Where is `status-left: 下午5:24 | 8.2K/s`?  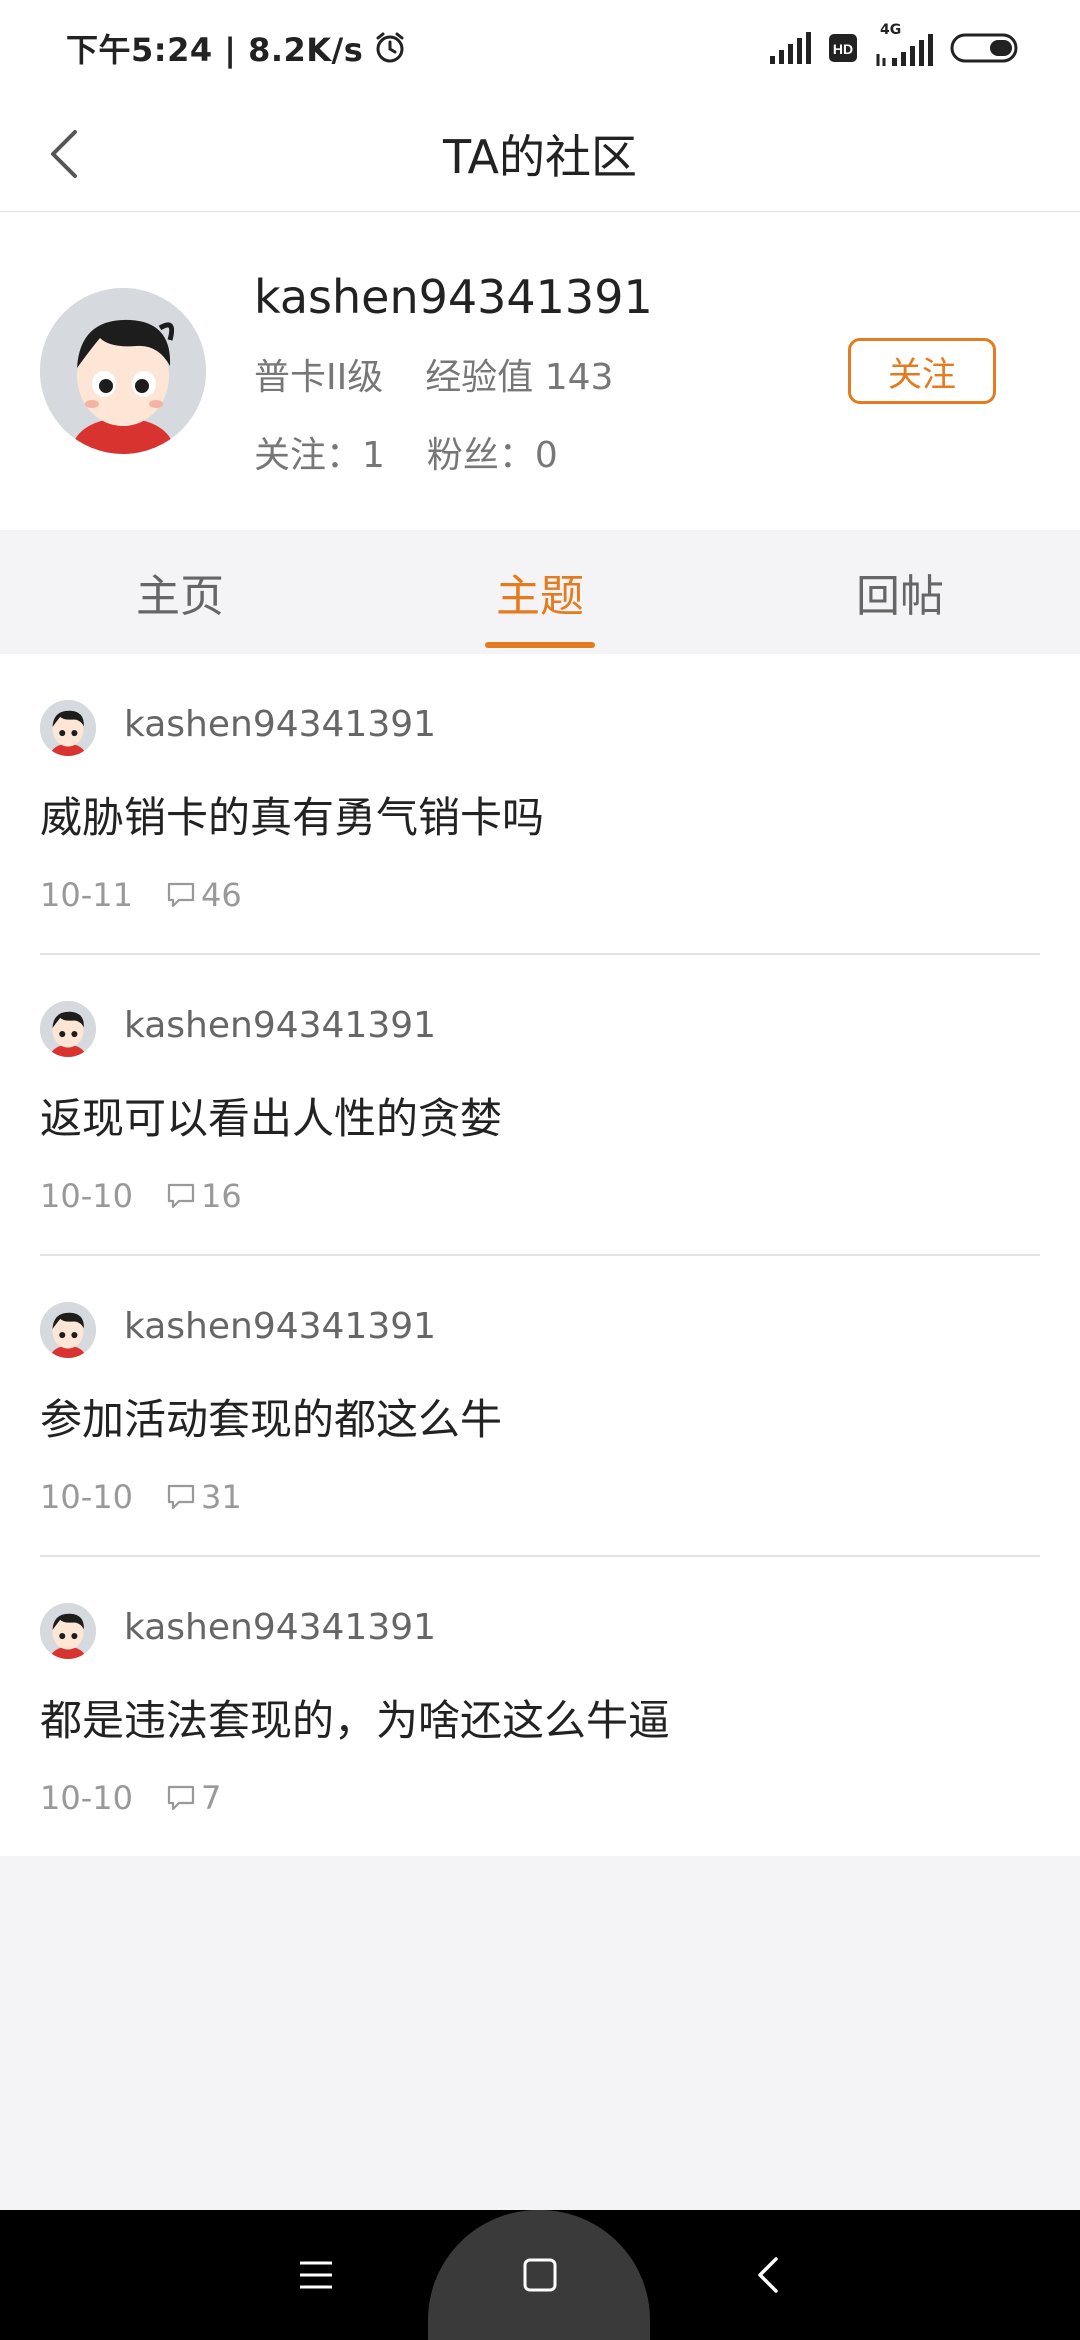 status-left: 下午5:24 | 8.2K/s is located at coordinates (236, 48).